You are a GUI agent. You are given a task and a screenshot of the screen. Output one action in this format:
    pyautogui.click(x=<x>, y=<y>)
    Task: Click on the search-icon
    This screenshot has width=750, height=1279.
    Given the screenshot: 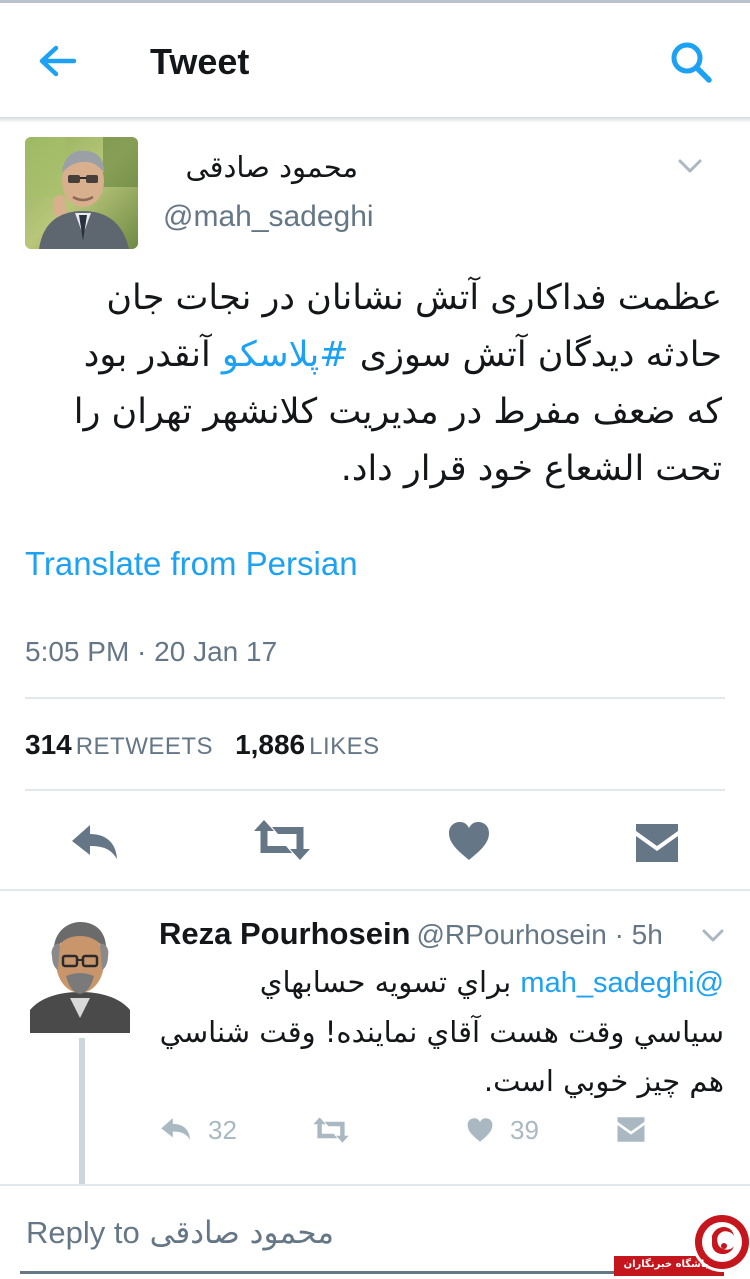 What is the action you would take?
    pyautogui.click(x=691, y=62)
    